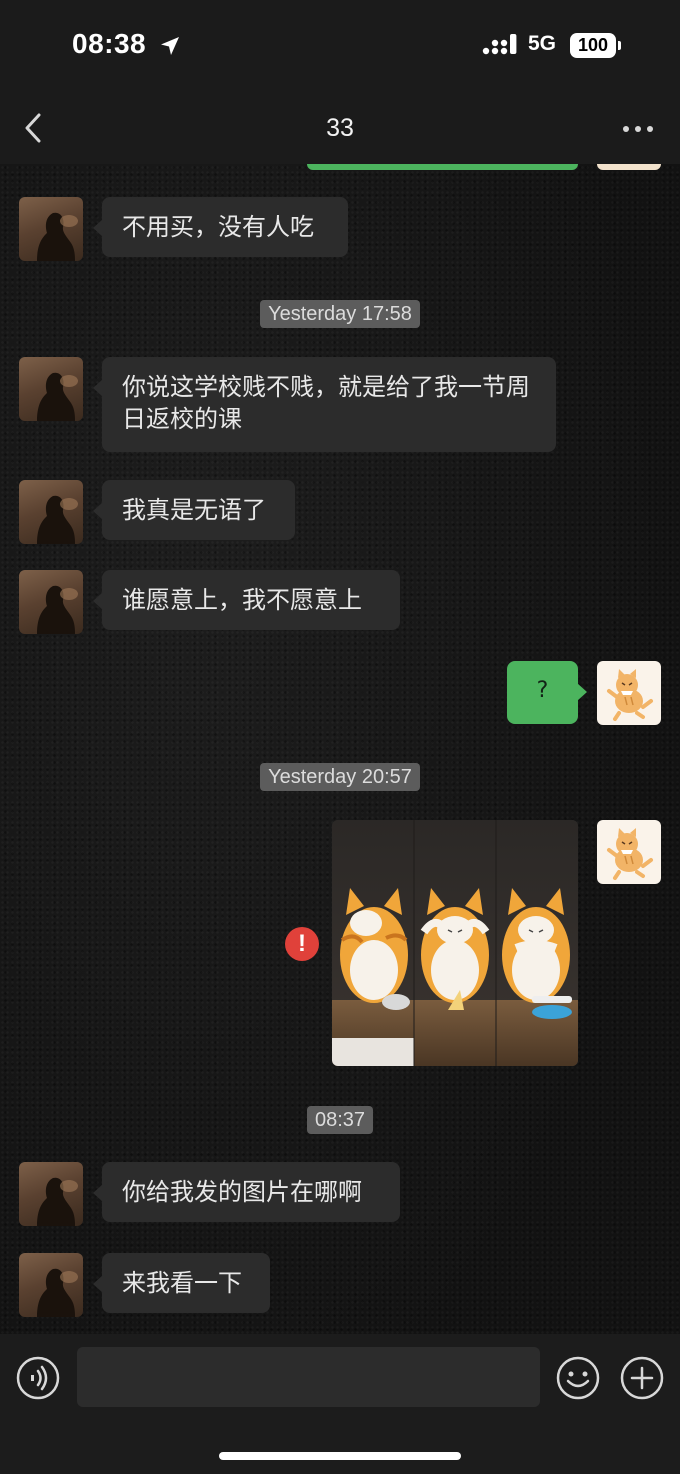 Image resolution: width=680 pixels, height=1474 pixels. I want to click on message-text: 你给我发的图片在哪啊, so click(242, 1192).